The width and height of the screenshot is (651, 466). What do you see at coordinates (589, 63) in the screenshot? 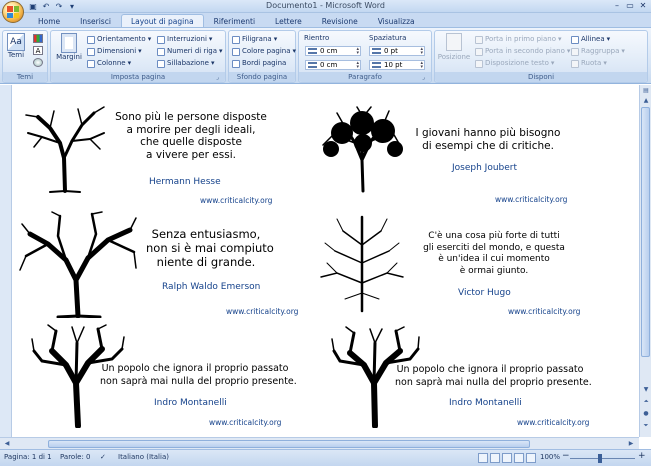
I see `ruota-button: Ruota ▾` at bounding box center [589, 63].